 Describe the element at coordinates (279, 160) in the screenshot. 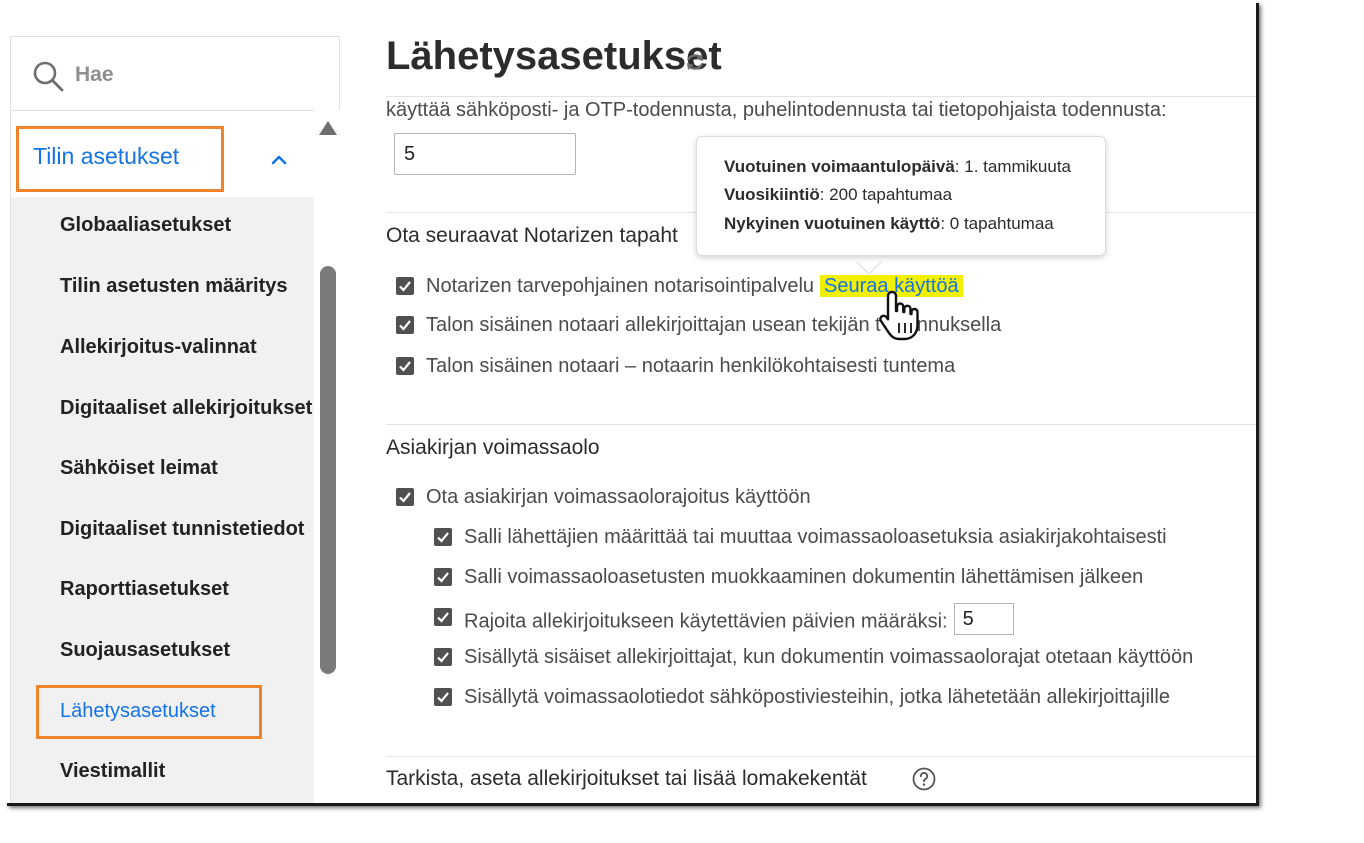

I see `chevron-up-icon` at that location.